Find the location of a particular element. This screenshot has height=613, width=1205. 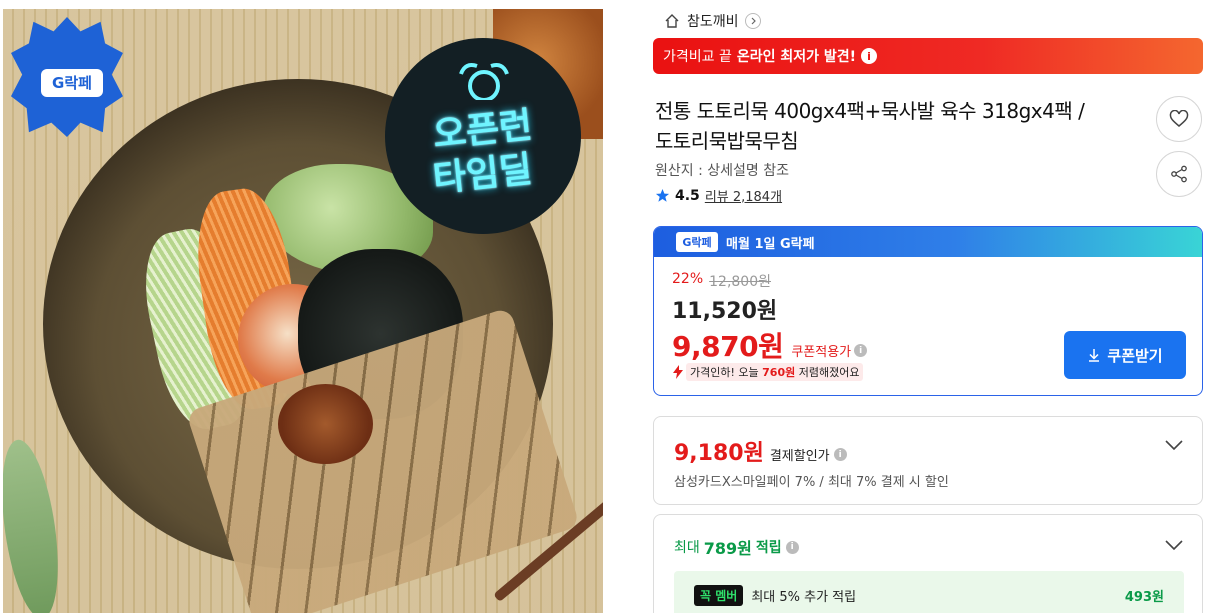

points-suffix: 적립 is located at coordinates (768, 548).